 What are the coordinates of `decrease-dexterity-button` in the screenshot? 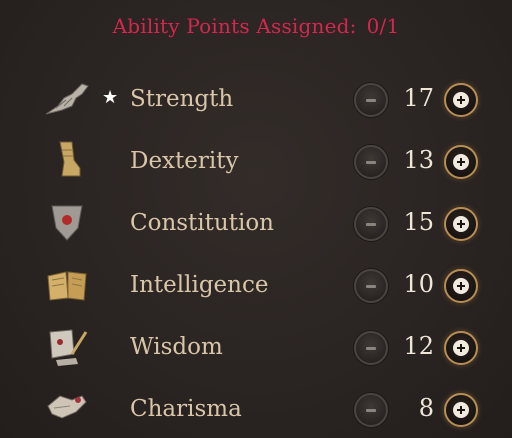 It's located at (371, 162).